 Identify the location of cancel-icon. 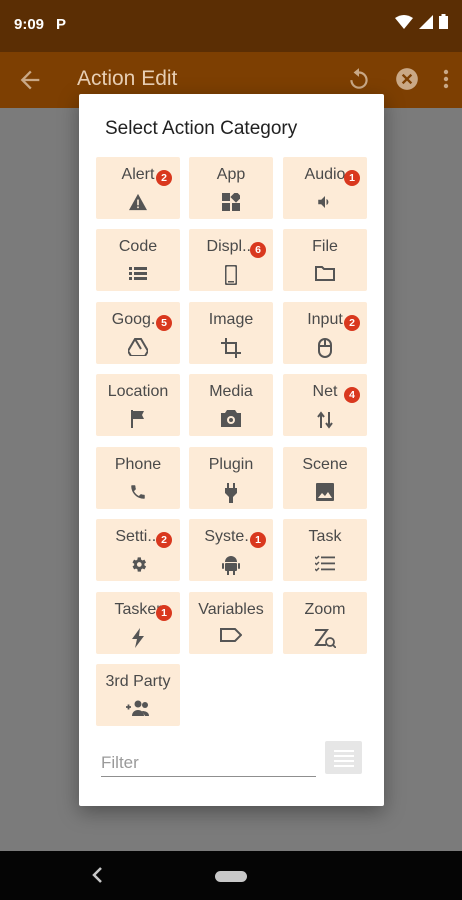
(407, 79).